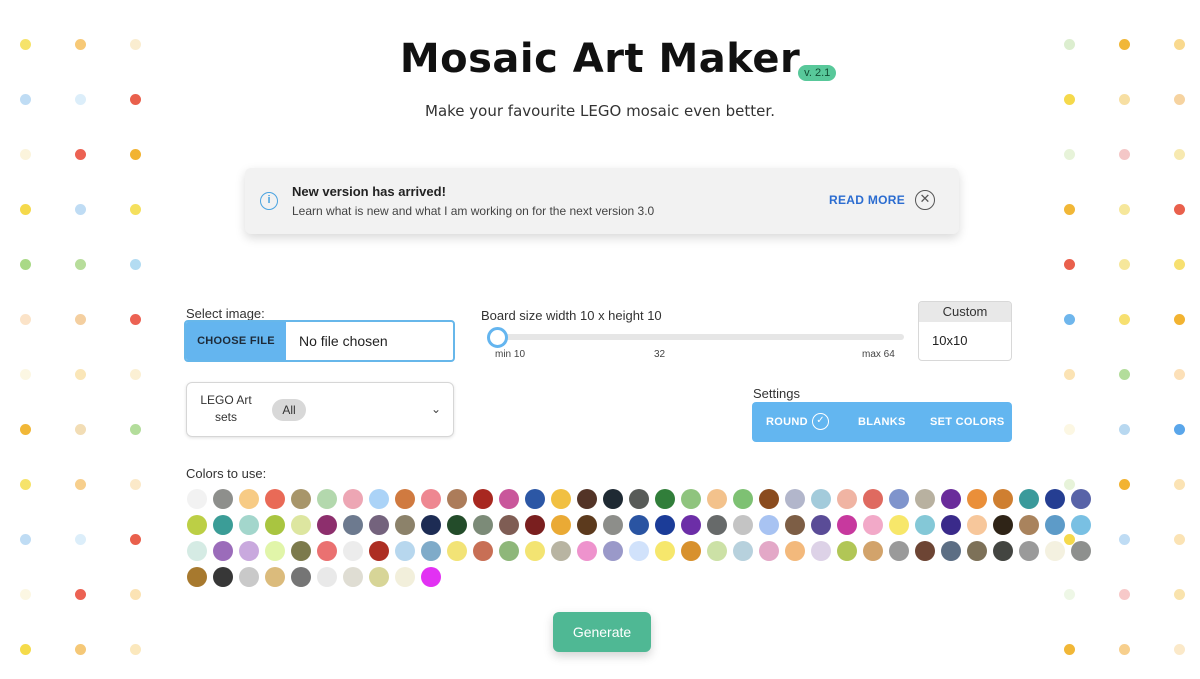  What do you see at coordinates (319, 341) in the screenshot?
I see `file-input: CHOOSE FILE No file chosen` at bounding box center [319, 341].